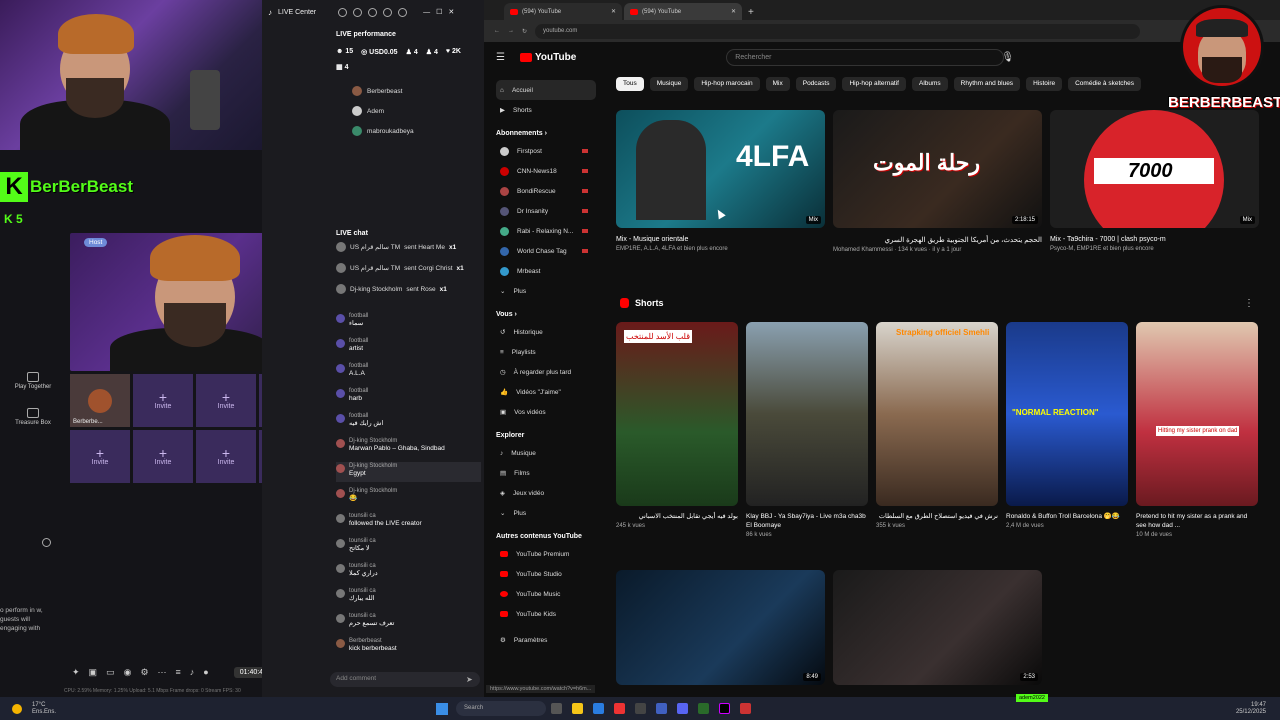 The height and width of the screenshot is (720, 1280). Describe the element at coordinates (874, 84) in the screenshot. I see `chip: Hip-hop alternatif` at that location.